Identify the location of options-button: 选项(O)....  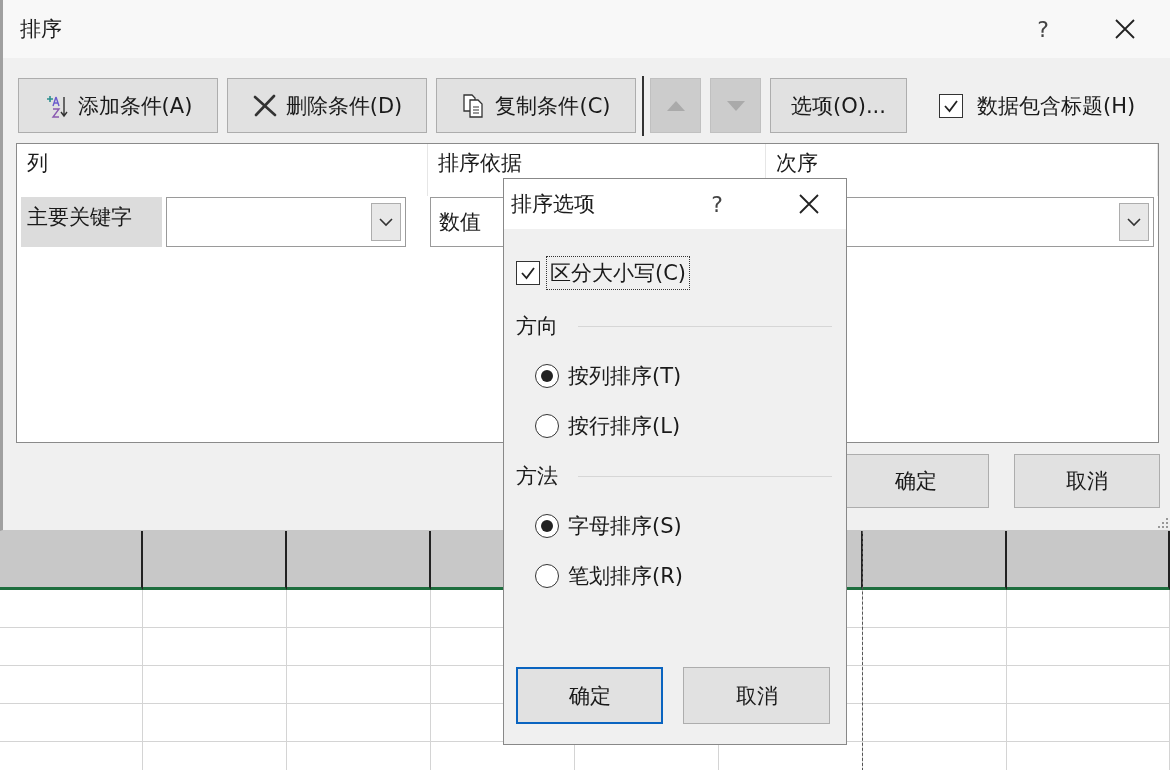
(838, 105).